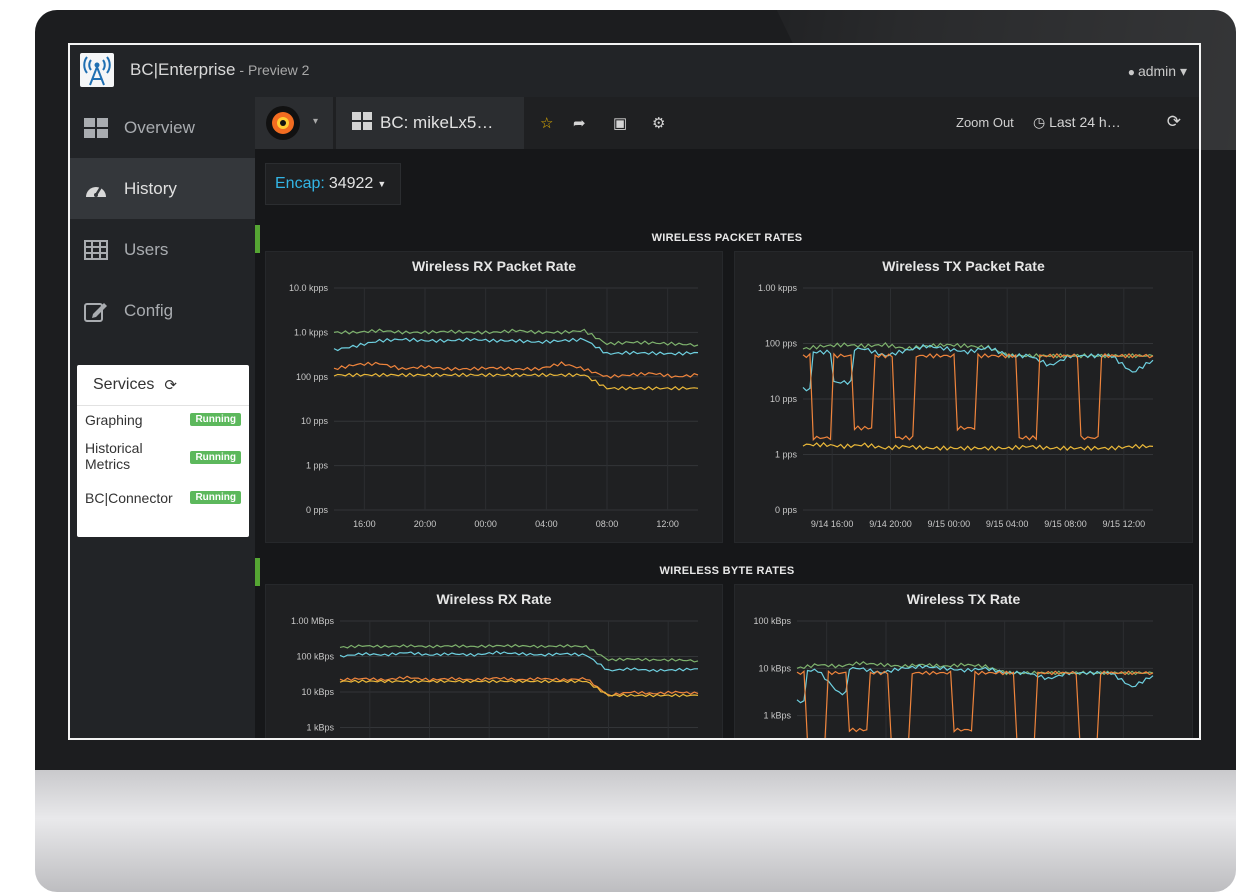  Describe the element at coordinates (183, 69) in the screenshot. I see `brand-name: BC|Enterprise` at that location.